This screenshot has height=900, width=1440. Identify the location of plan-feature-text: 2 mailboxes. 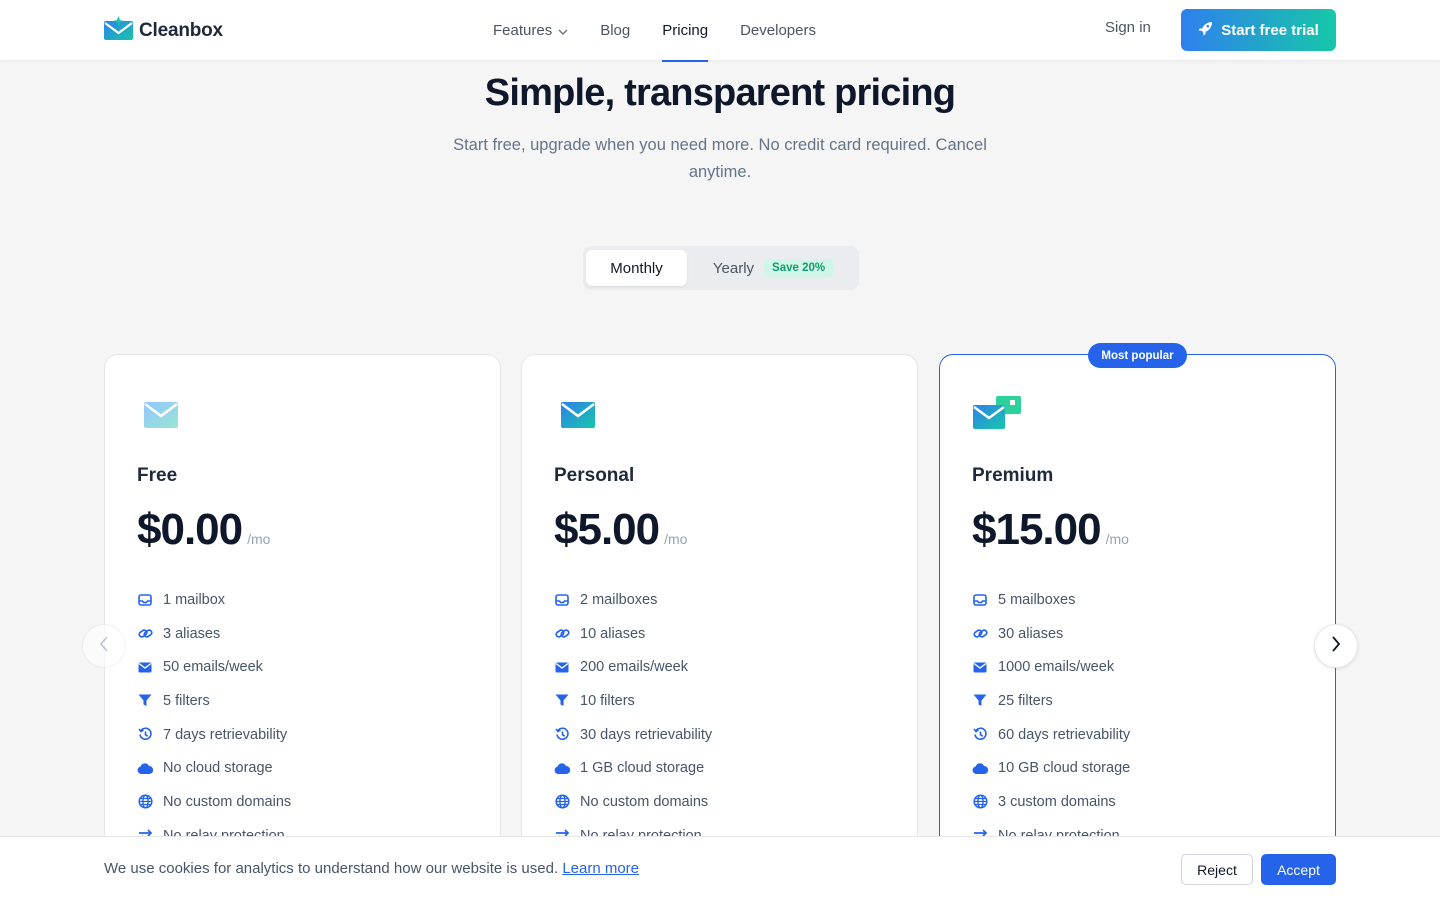
(619, 599).